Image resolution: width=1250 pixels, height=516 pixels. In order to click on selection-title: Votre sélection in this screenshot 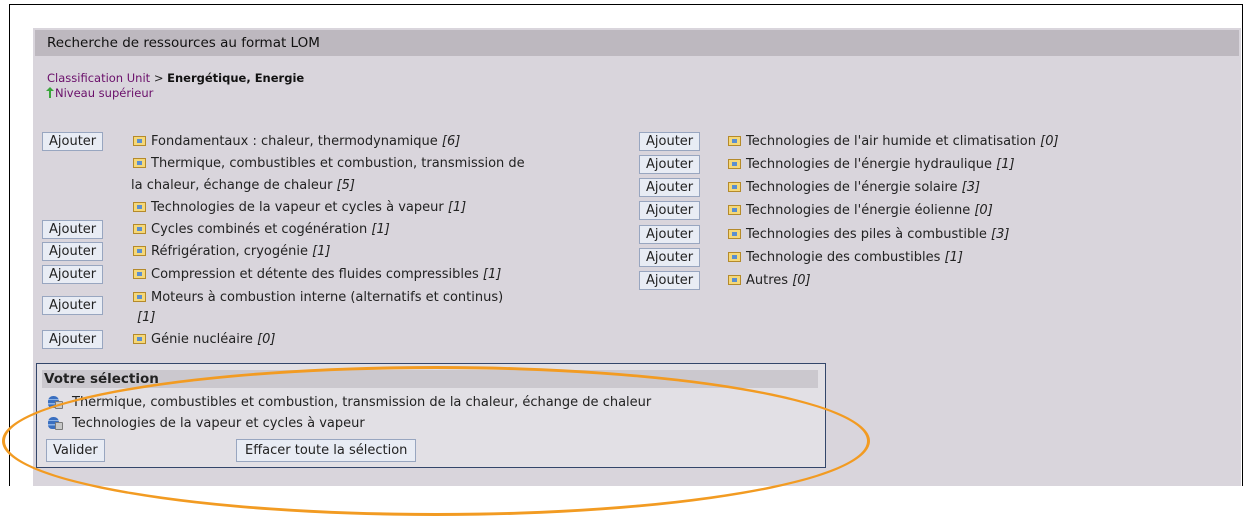, I will do `click(430, 379)`.